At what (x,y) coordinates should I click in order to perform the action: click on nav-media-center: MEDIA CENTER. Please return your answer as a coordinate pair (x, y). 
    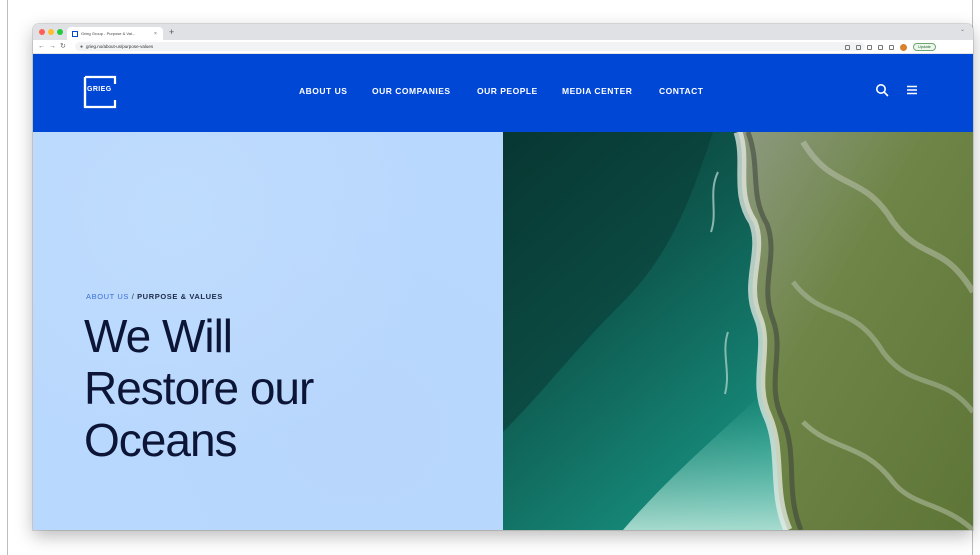
    Looking at the image, I should click on (597, 91).